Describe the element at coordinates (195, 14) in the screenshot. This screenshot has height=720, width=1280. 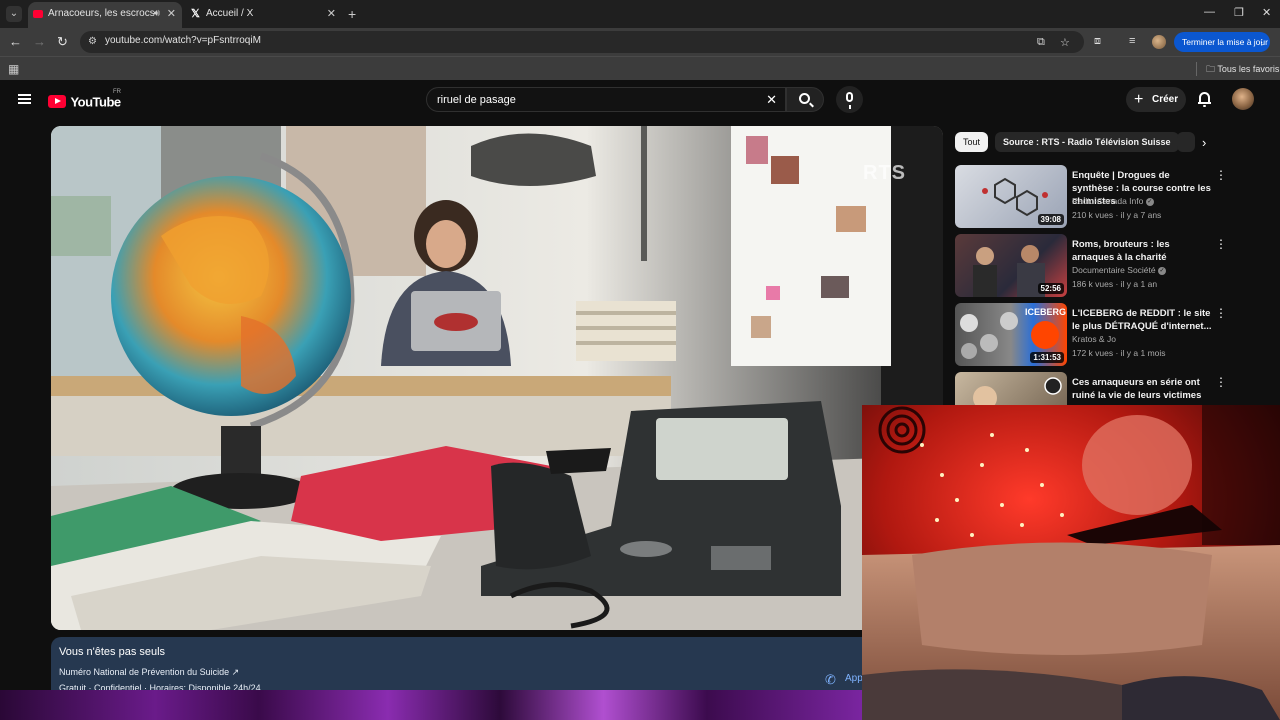
I see `x-favicon-icon: 𝕏` at that location.